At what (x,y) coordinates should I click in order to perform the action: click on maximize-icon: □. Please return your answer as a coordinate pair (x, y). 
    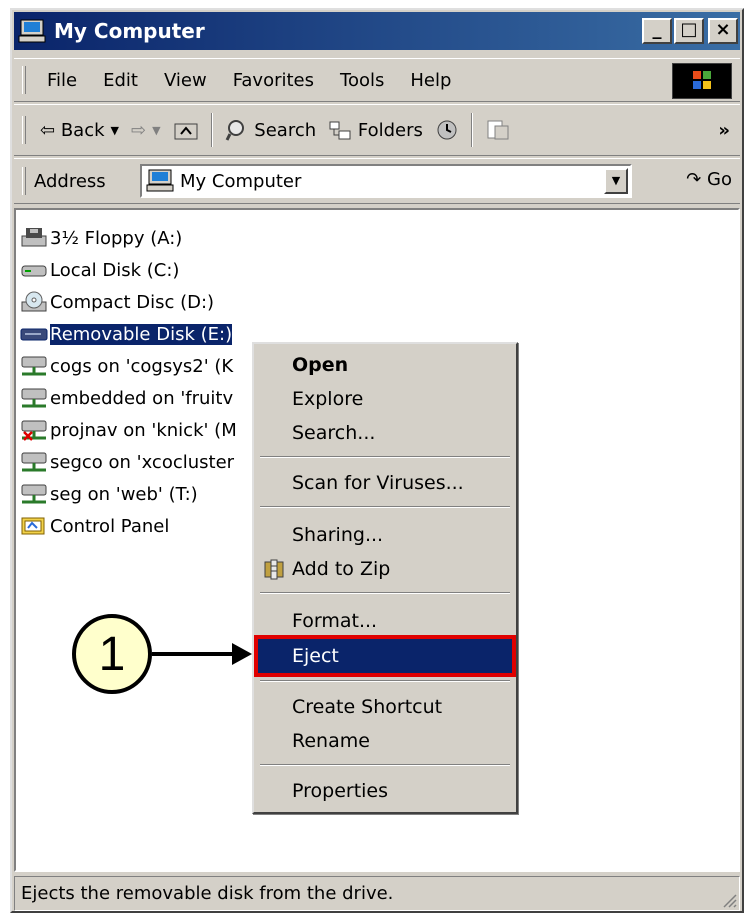
    Looking at the image, I should click on (689, 29).